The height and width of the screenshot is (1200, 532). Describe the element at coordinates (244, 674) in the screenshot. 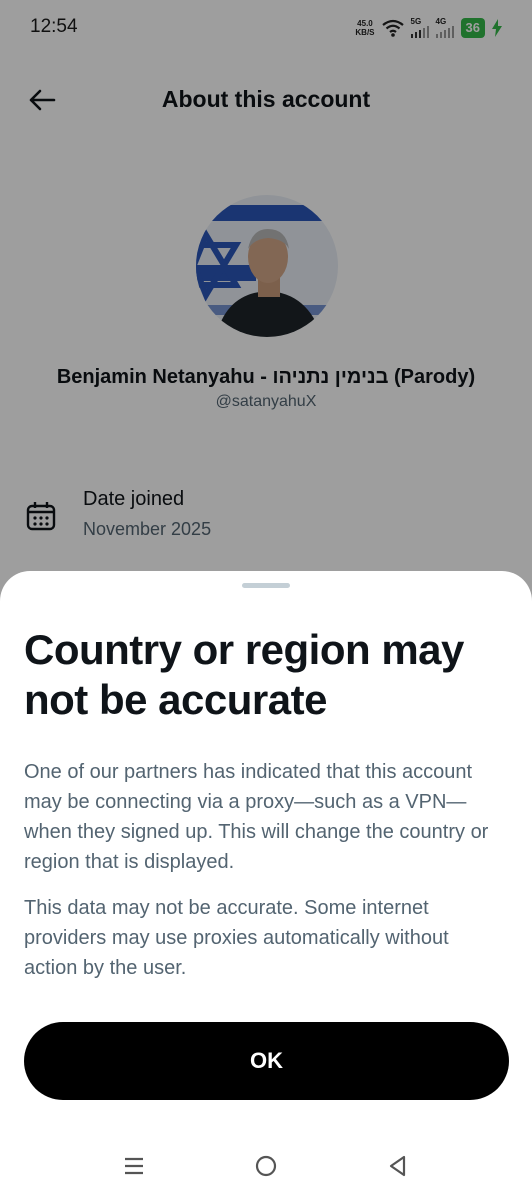

I see `sheet-title: Country or region may not be accurate` at that location.